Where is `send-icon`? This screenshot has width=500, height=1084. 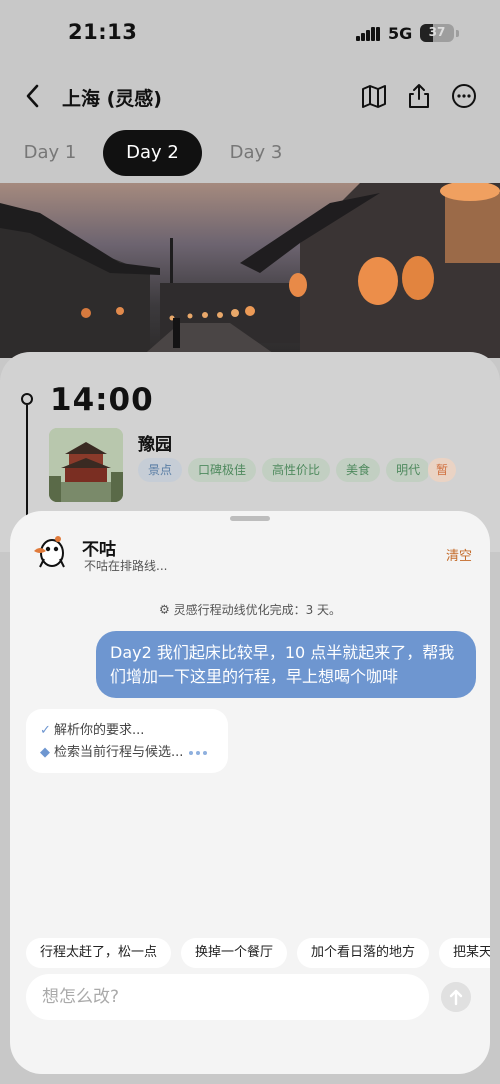 send-icon is located at coordinates (456, 997).